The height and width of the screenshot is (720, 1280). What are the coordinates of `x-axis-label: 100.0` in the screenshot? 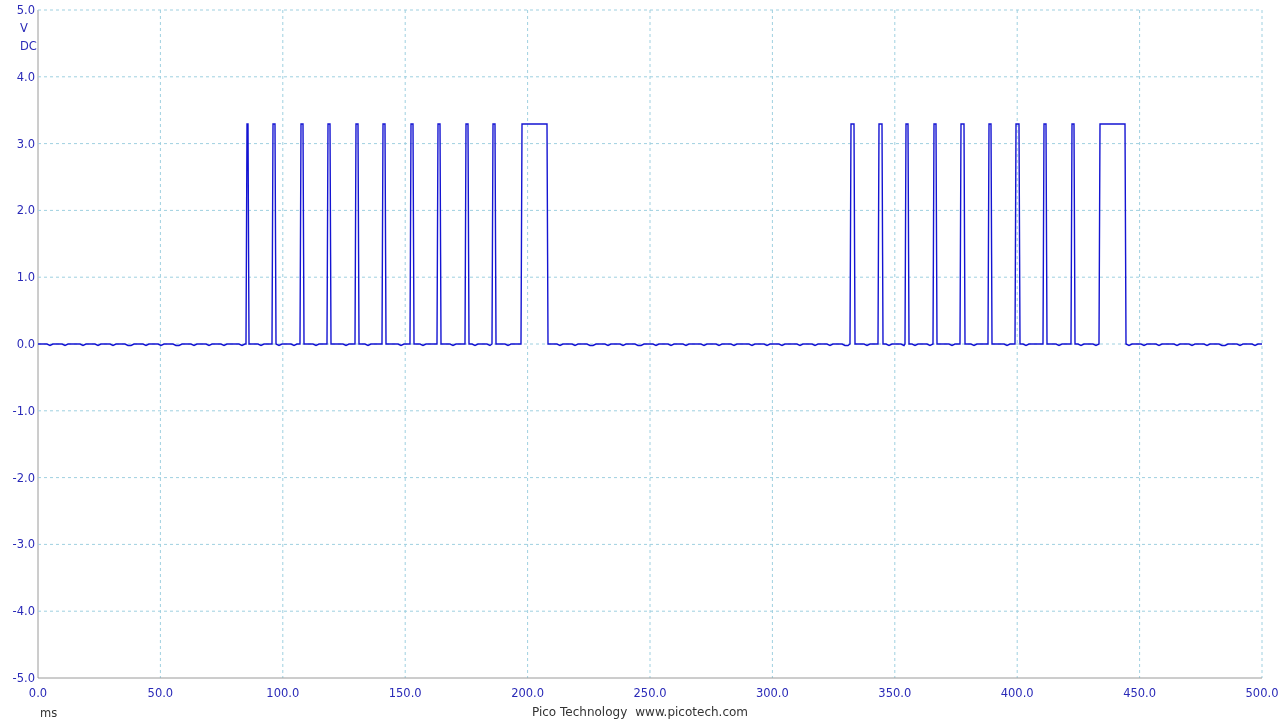 It's located at (283, 693).